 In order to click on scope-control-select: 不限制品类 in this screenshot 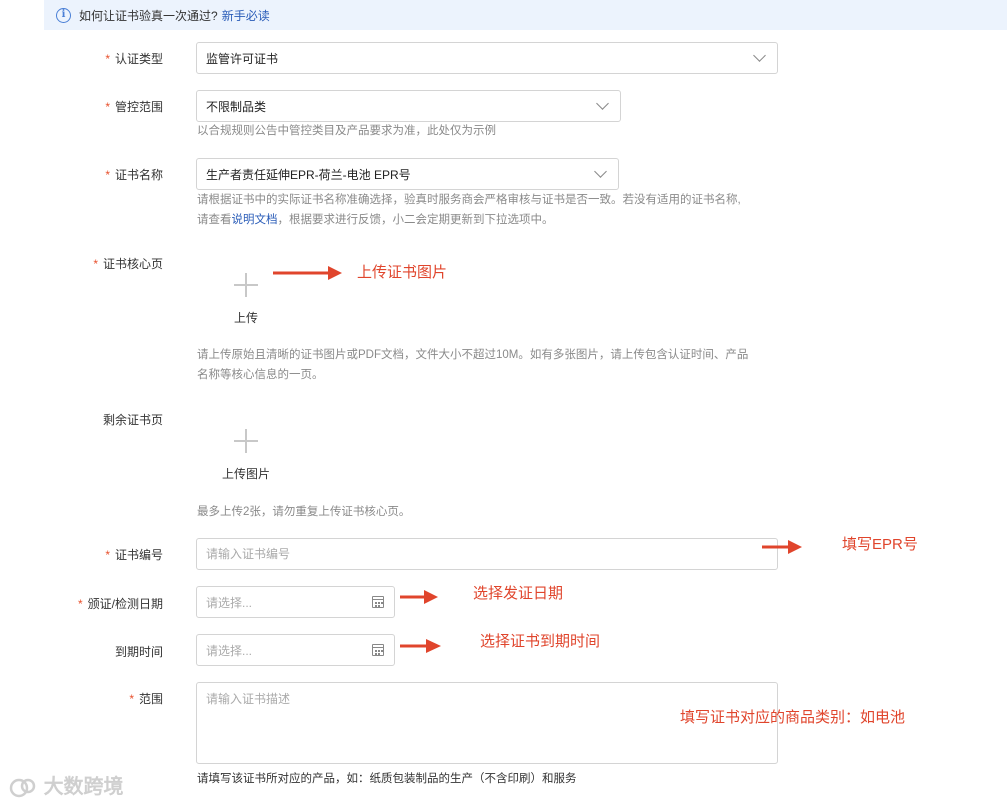, I will do `click(408, 106)`.